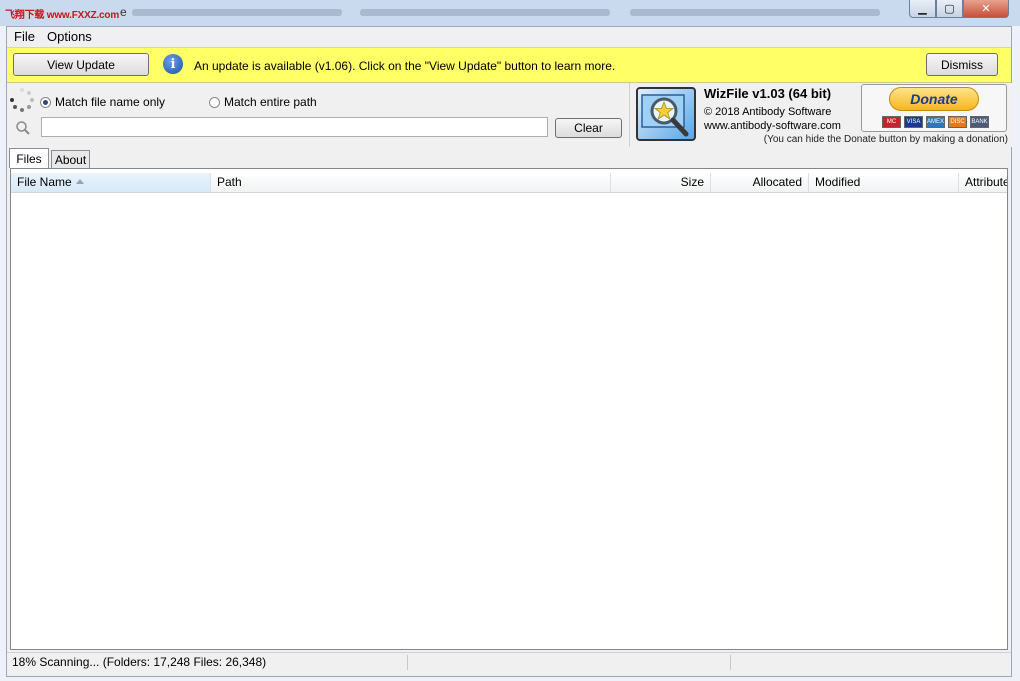 The height and width of the screenshot is (681, 1020). I want to click on maximize-button: ▢, so click(949, 9).